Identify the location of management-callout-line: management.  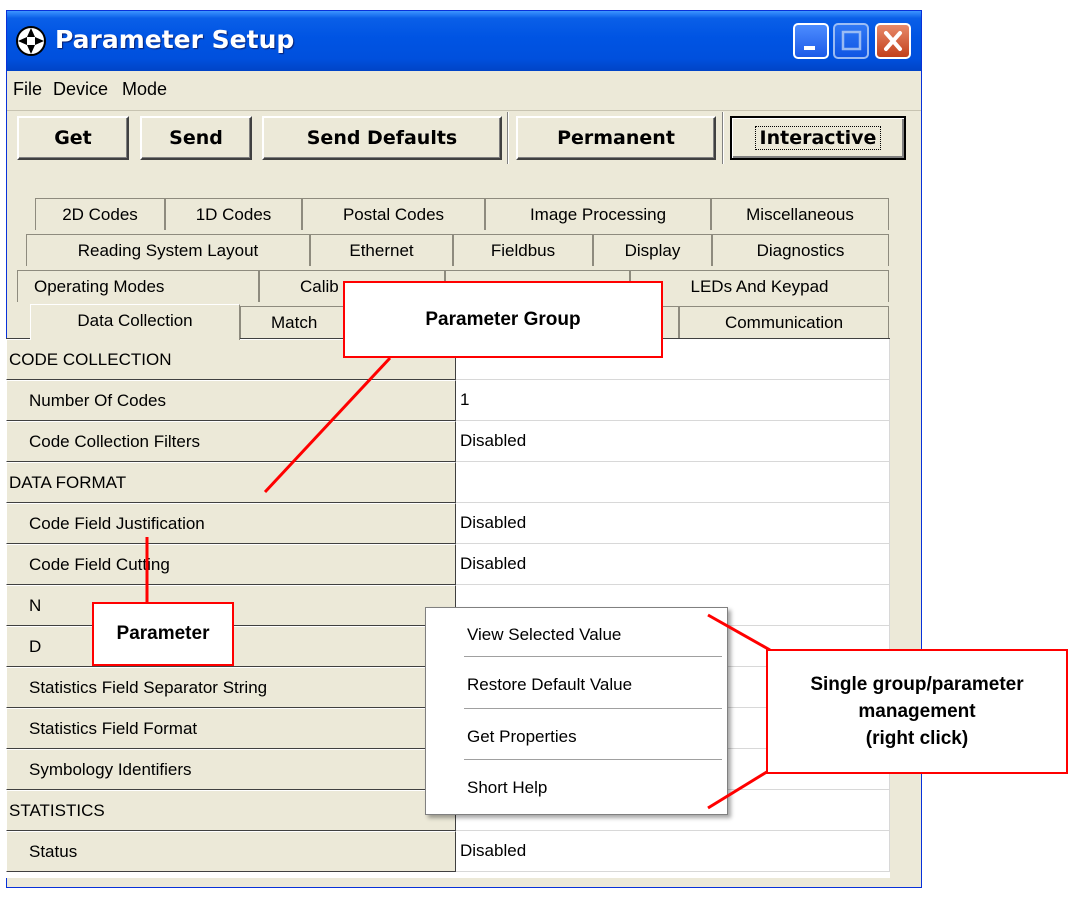
(917, 711).